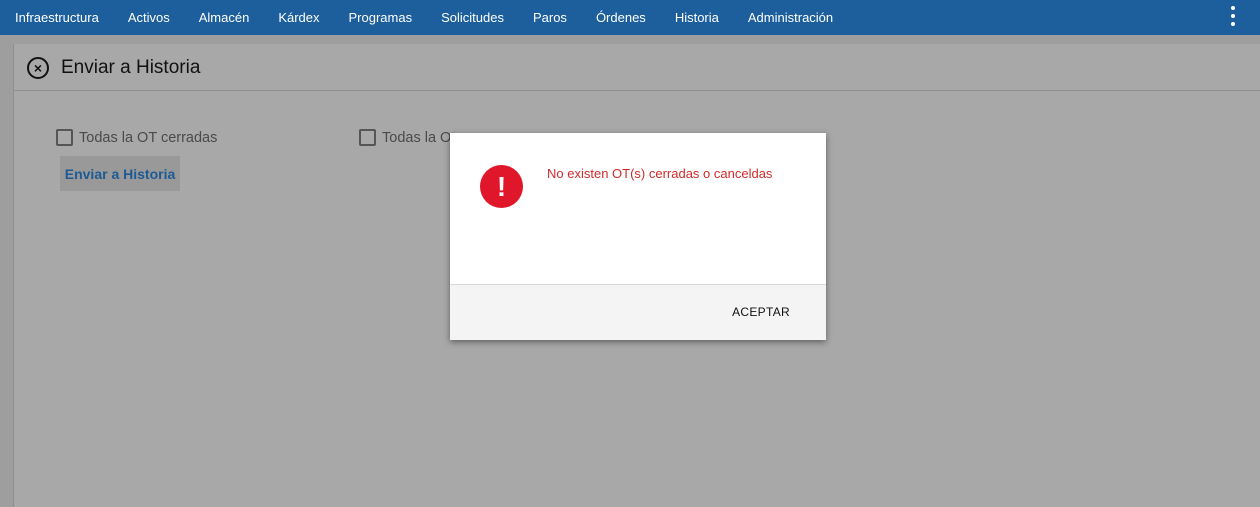 The image size is (1260, 507). What do you see at coordinates (64, 137) in the screenshot?
I see `closed-ot-checkbox` at bounding box center [64, 137].